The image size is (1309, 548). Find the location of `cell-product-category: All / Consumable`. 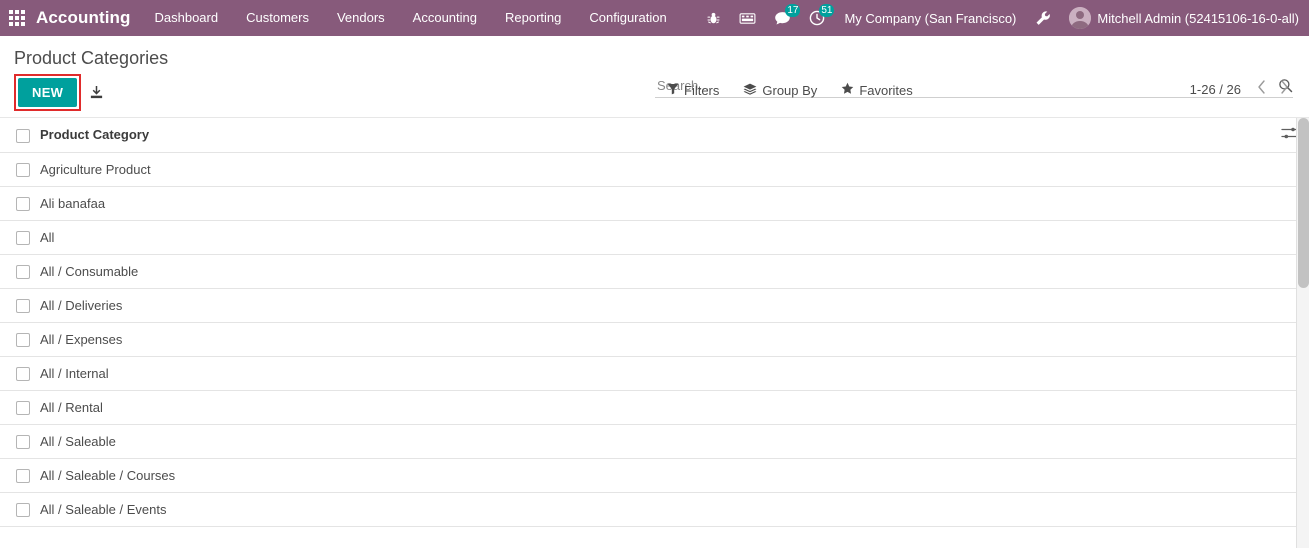

cell-product-category: All / Consumable is located at coordinates (654, 271).